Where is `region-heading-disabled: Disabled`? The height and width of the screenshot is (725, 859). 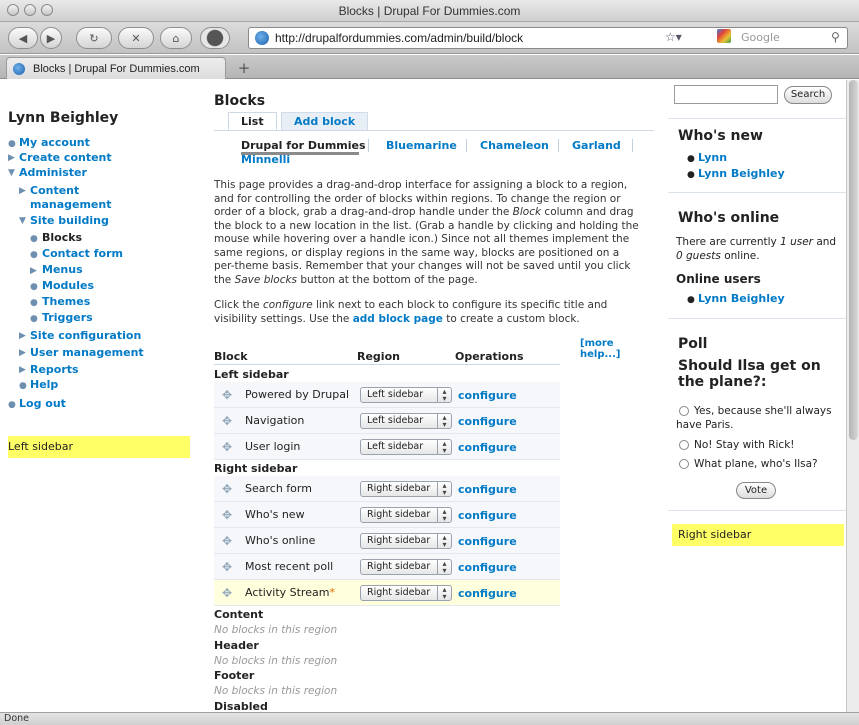
region-heading-disabled: Disabled is located at coordinates (241, 706).